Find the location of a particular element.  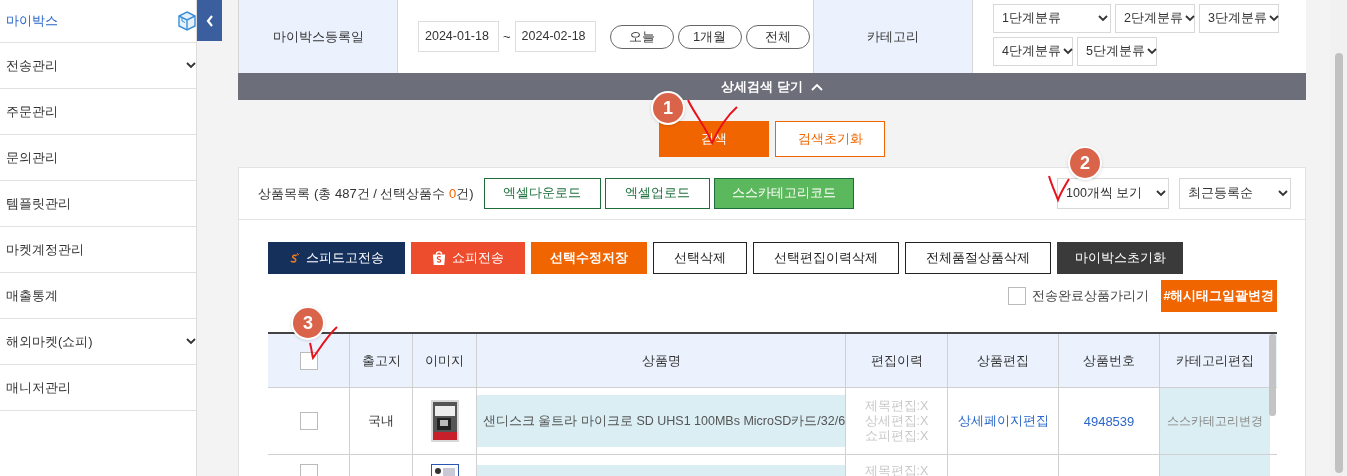

sidebar-item: 해외마켓(쇼피) is located at coordinates (98, 342).